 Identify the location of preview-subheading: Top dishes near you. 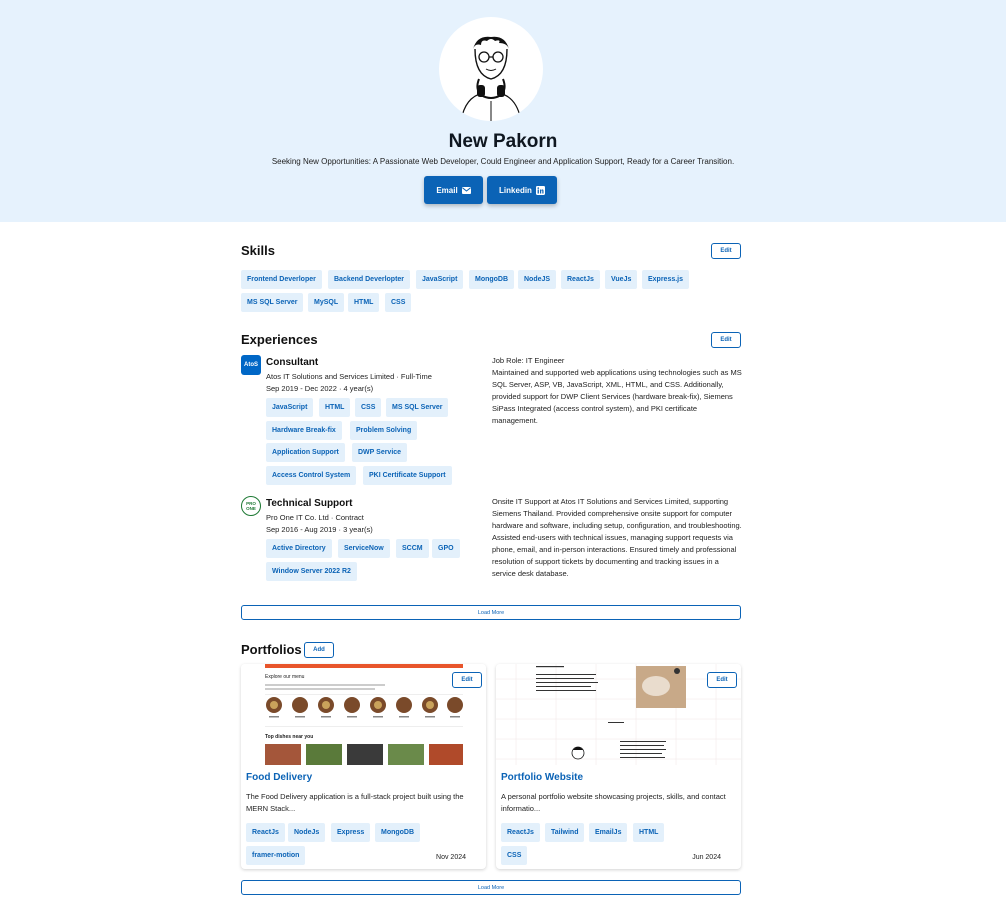
(289, 737).